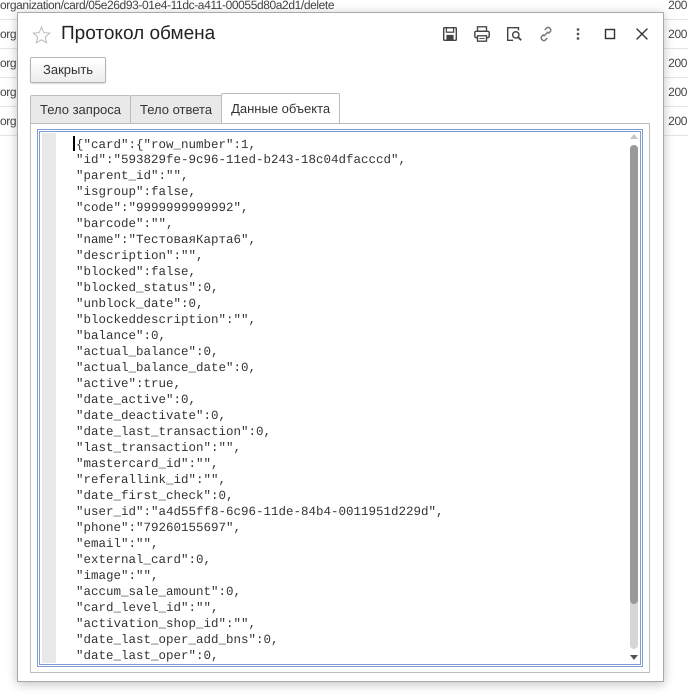 The height and width of the screenshot is (696, 688). What do you see at coordinates (176, 109) in the screenshot?
I see `tab: Тело ответа` at bounding box center [176, 109].